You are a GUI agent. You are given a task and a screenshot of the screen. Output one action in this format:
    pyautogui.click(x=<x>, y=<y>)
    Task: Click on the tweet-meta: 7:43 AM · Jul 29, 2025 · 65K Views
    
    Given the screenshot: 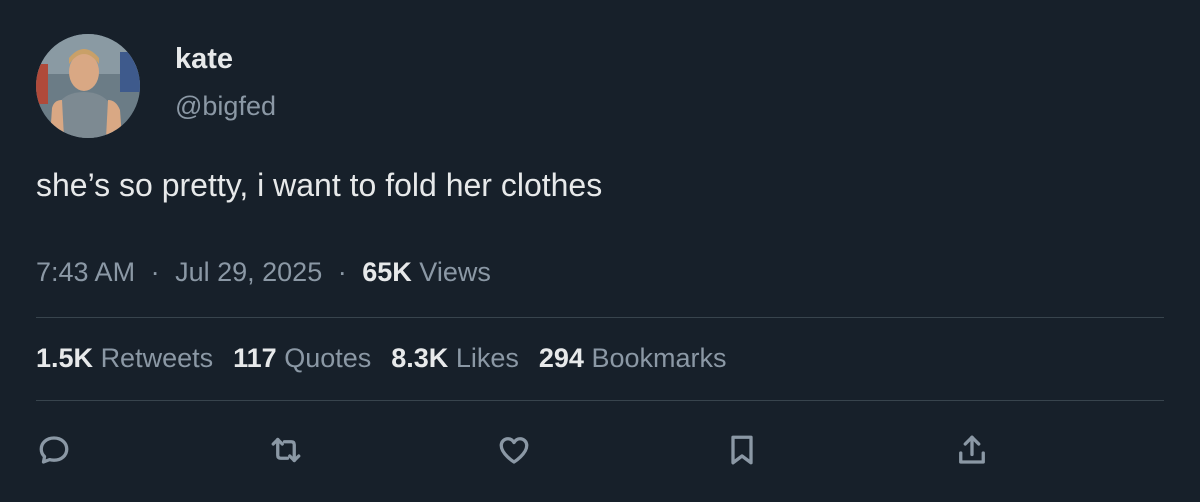 What is the action you would take?
    pyautogui.click(x=263, y=272)
    